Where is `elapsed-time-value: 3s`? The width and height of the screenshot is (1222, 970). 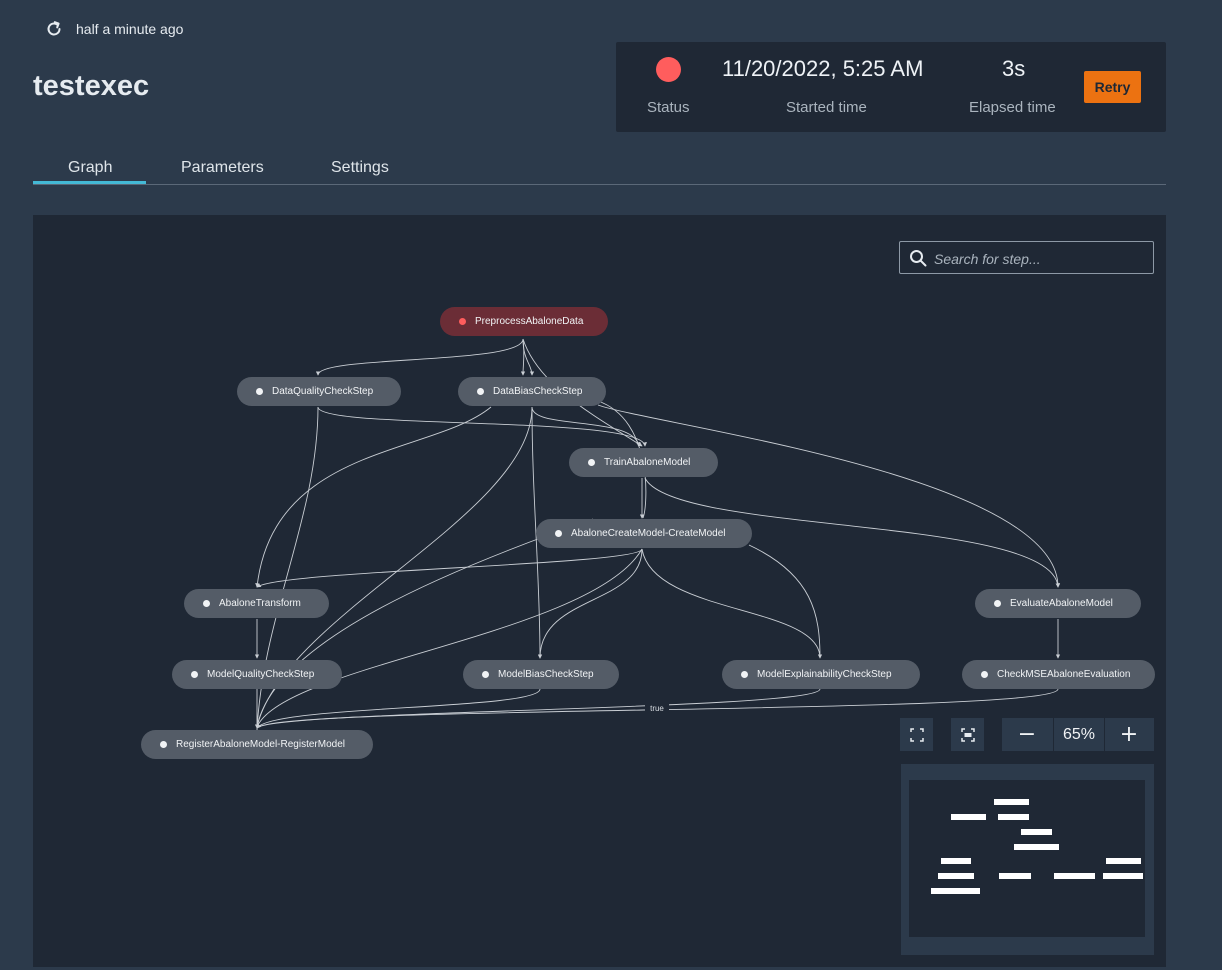
elapsed-time-value: 3s is located at coordinates (1014, 68).